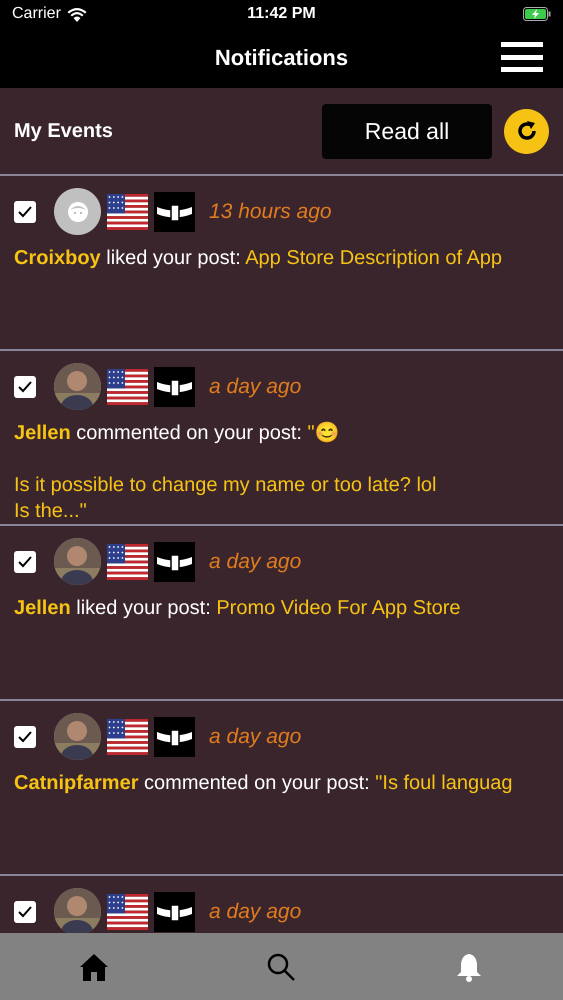  I want to click on clock: 11:42 PM, so click(281, 14).